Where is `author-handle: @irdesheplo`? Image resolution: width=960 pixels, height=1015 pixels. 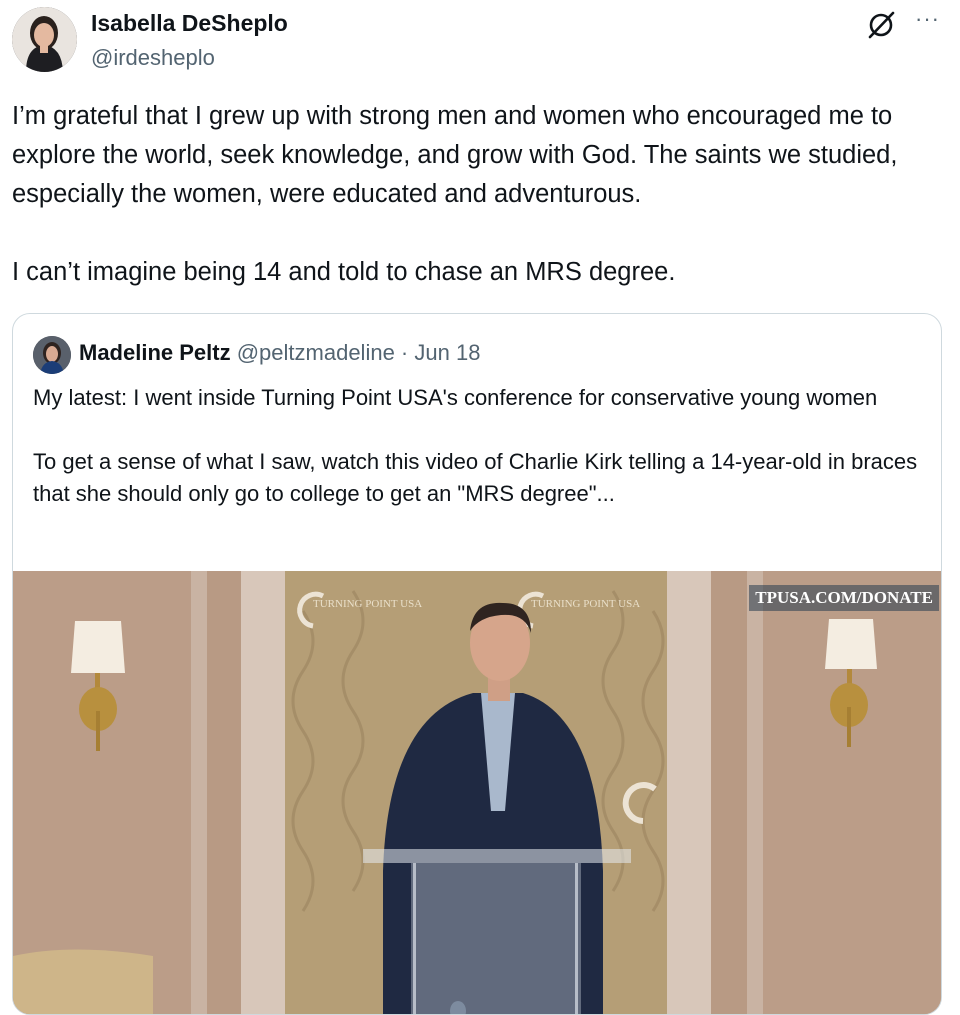 author-handle: @irdesheplo is located at coordinates (153, 58).